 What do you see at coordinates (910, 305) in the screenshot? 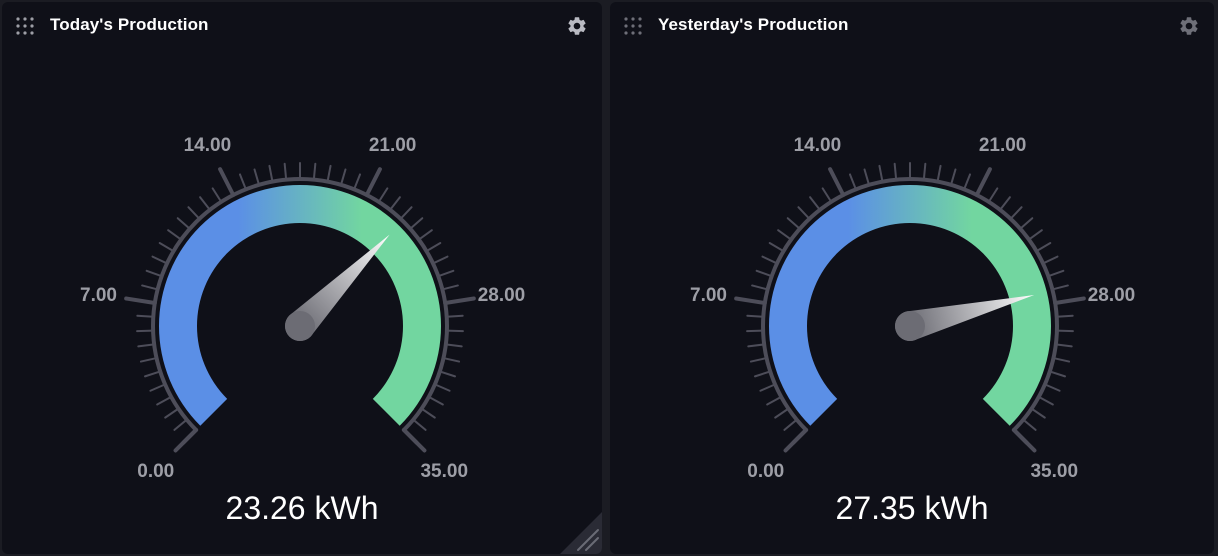
I see `gauge-band` at bounding box center [910, 305].